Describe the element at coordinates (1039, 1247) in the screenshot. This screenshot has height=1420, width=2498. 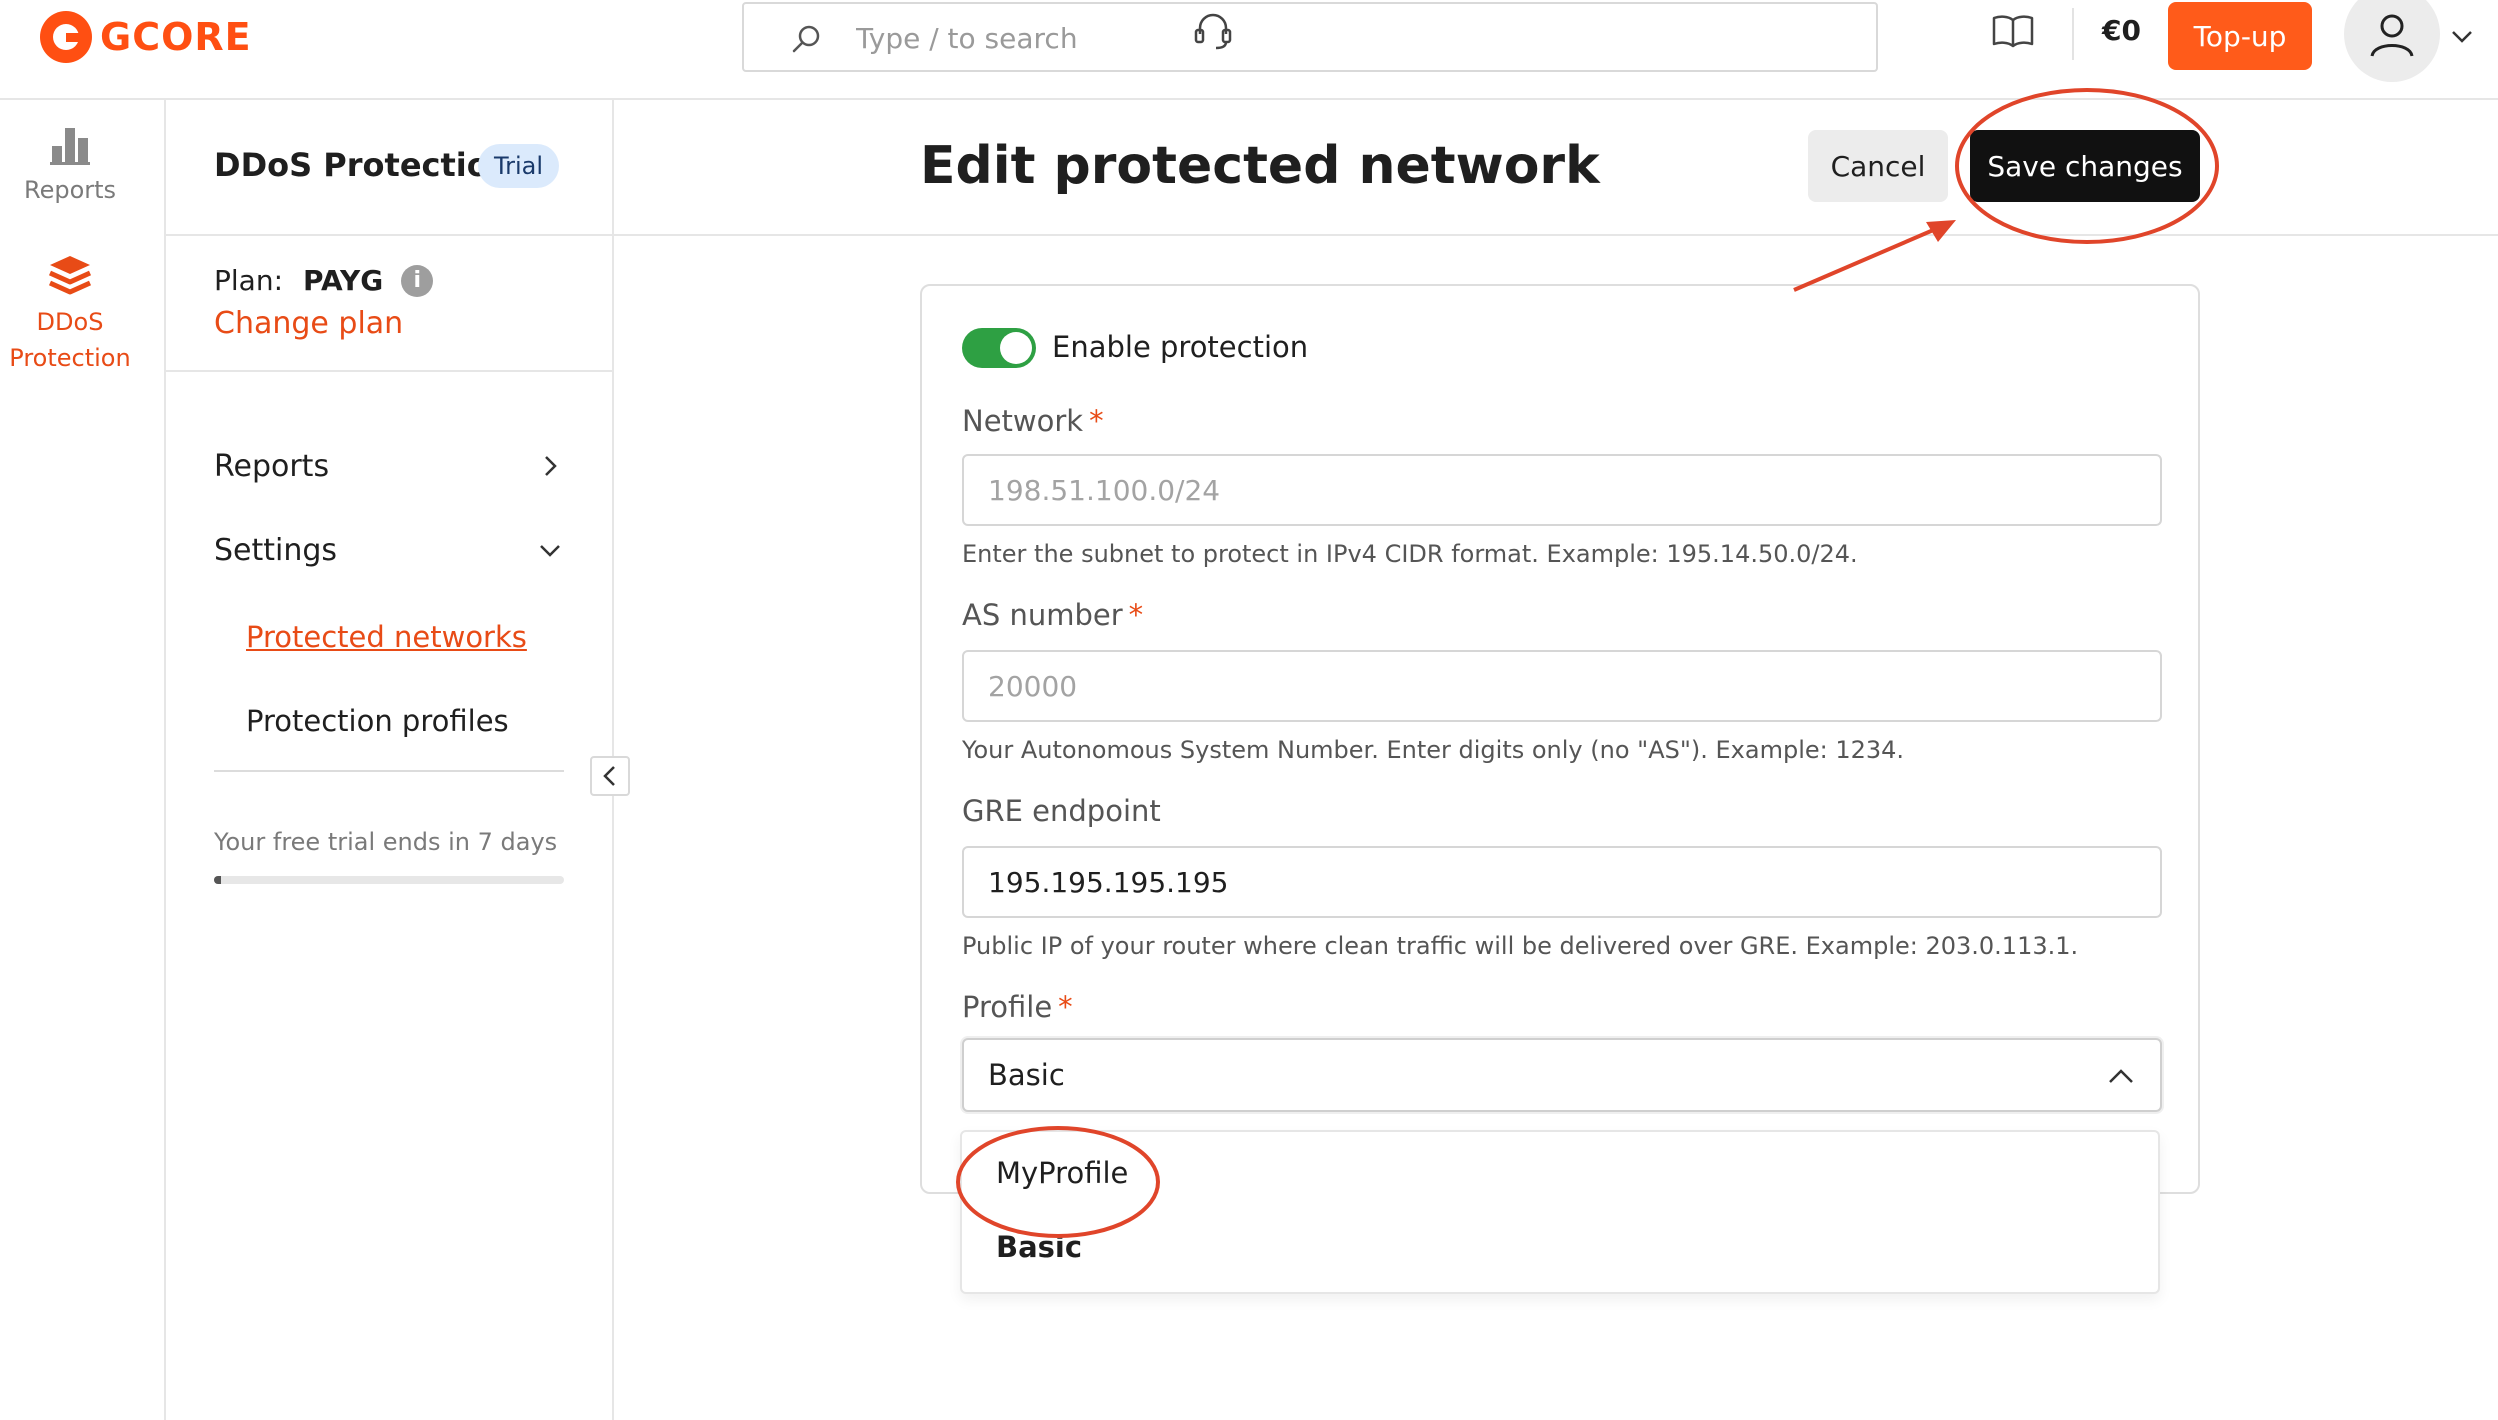
I see `profile-option-basic: Basic` at that location.